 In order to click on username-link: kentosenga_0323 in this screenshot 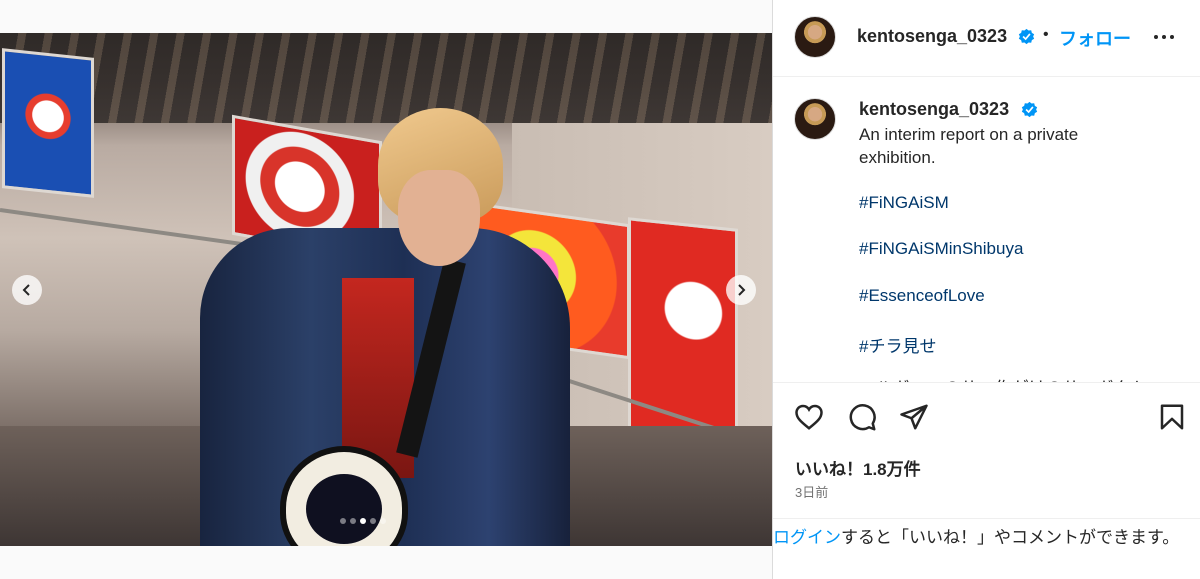, I will do `click(932, 36)`.